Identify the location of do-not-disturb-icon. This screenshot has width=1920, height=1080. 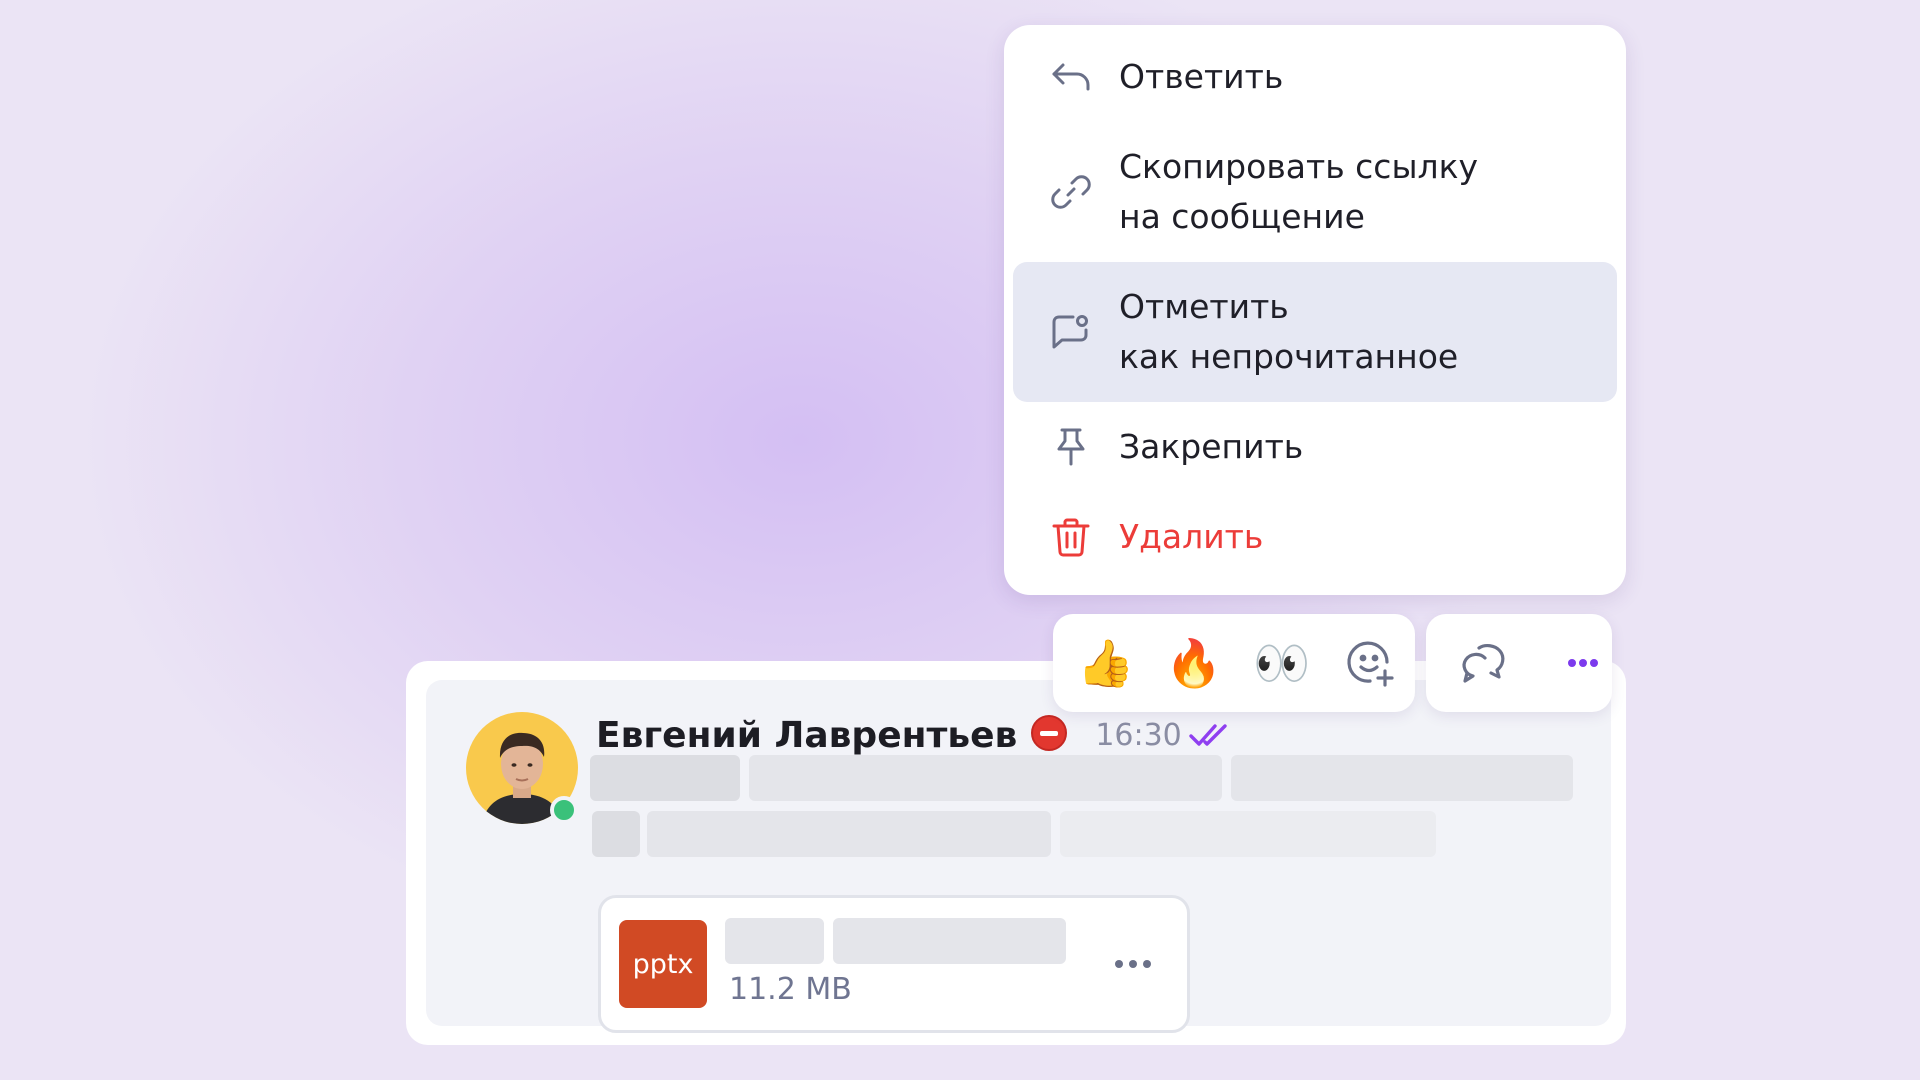
(1049, 733).